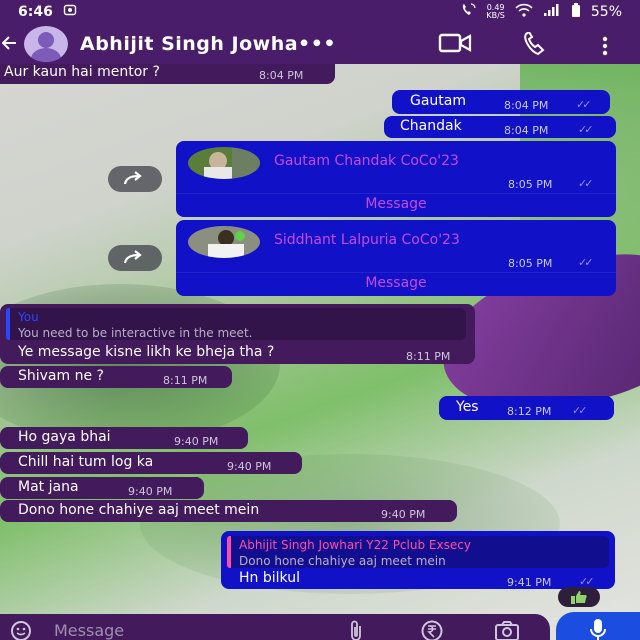  Describe the element at coordinates (367, 240) in the screenshot. I see `contact-card-name: Siddhant Lalpuria CoCo'23` at that location.